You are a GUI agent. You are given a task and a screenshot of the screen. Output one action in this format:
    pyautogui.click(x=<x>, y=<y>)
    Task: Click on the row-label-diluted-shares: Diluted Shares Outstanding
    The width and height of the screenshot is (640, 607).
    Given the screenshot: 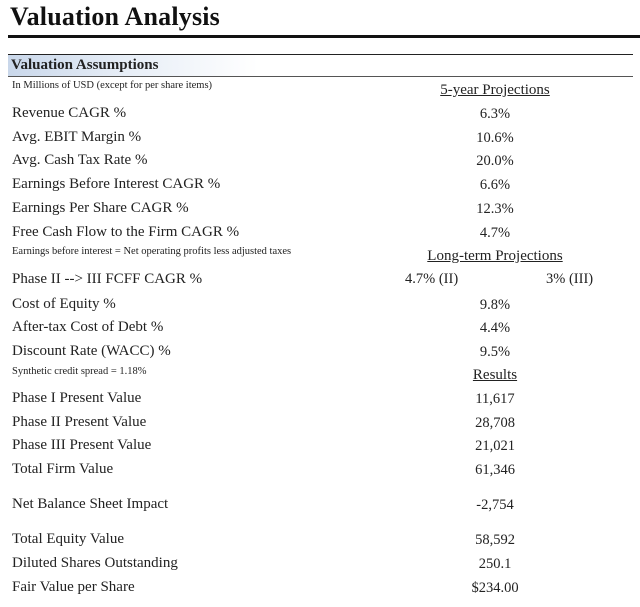 What is the action you would take?
    pyautogui.click(x=95, y=563)
    